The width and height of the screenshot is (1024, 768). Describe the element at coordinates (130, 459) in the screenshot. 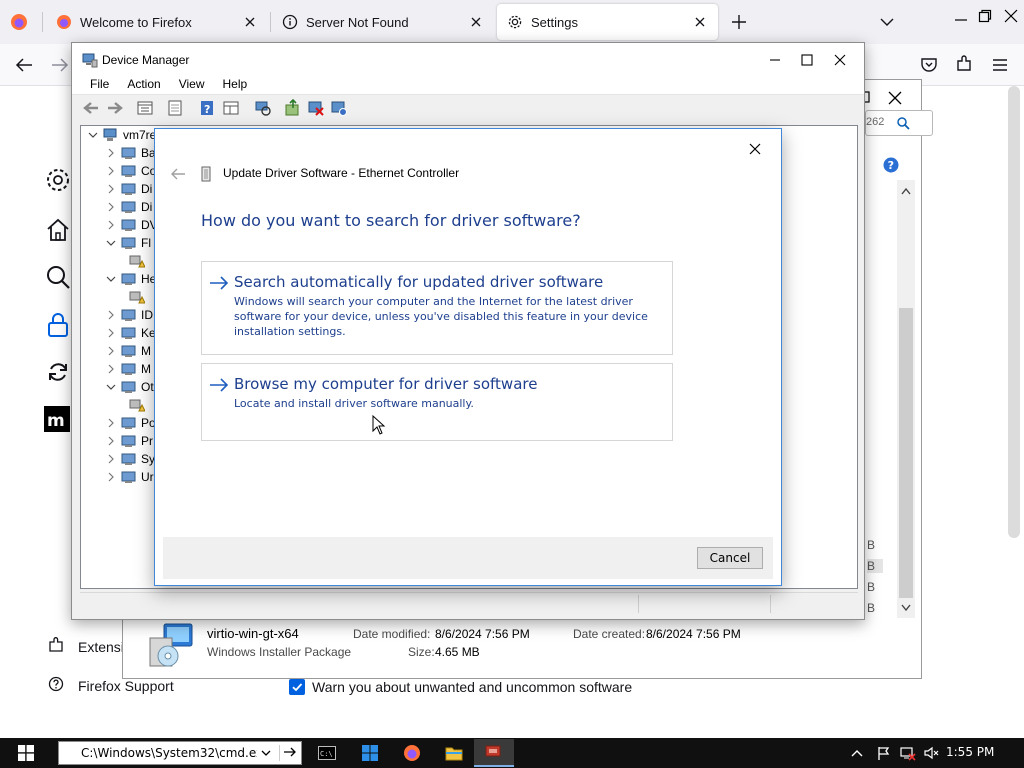

I see `tree-item: Sy` at that location.